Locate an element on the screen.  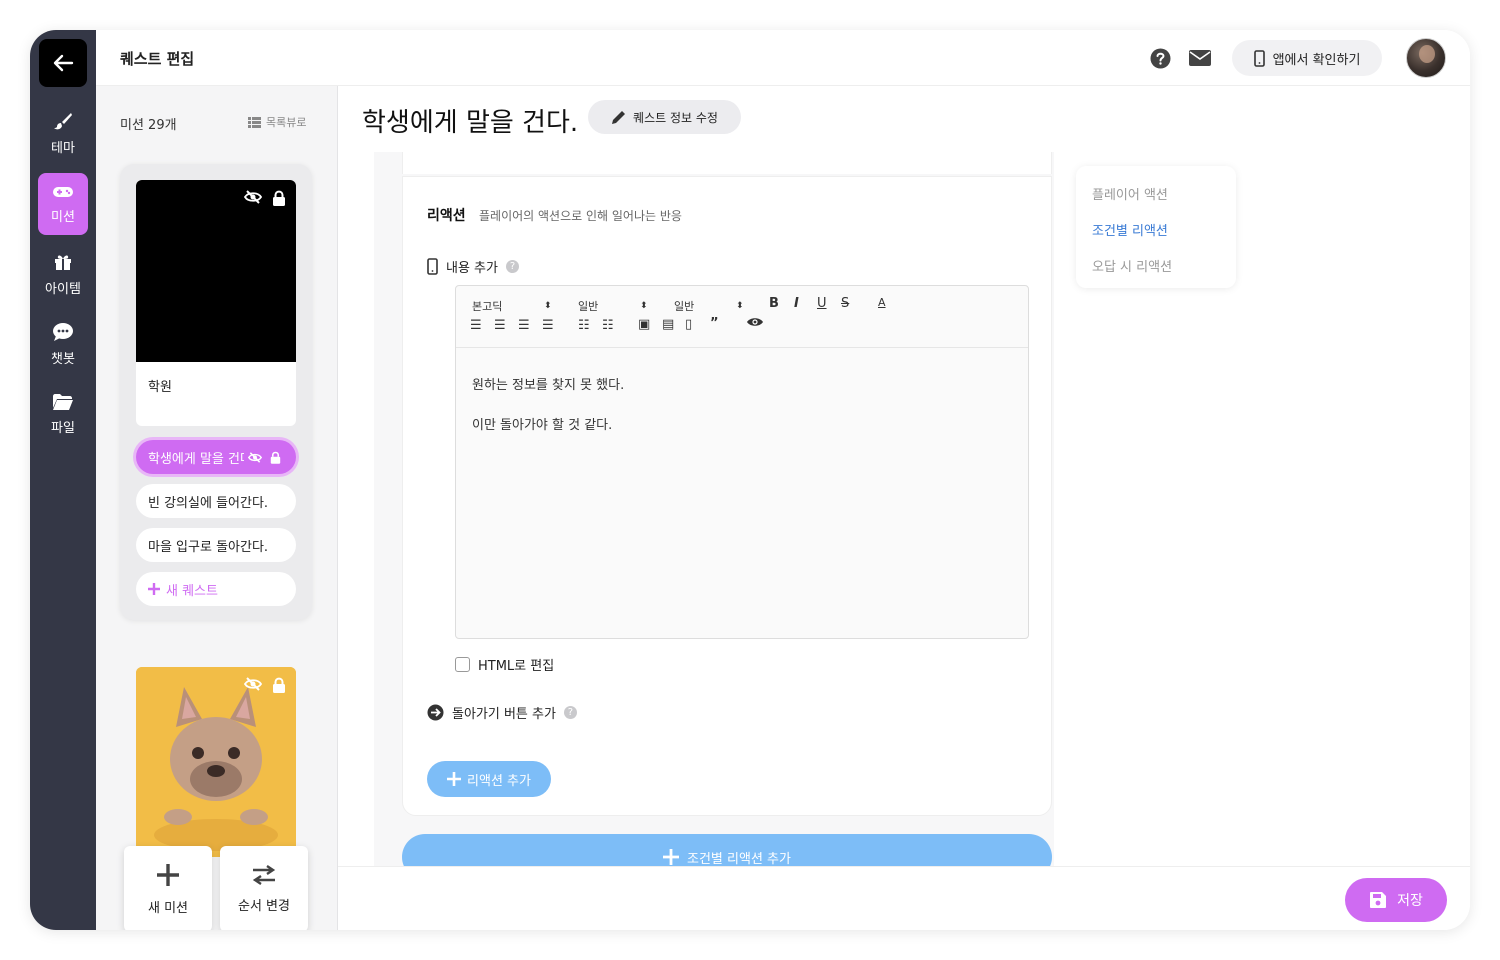
rail-label-mission: 미션 is located at coordinates (63, 217).